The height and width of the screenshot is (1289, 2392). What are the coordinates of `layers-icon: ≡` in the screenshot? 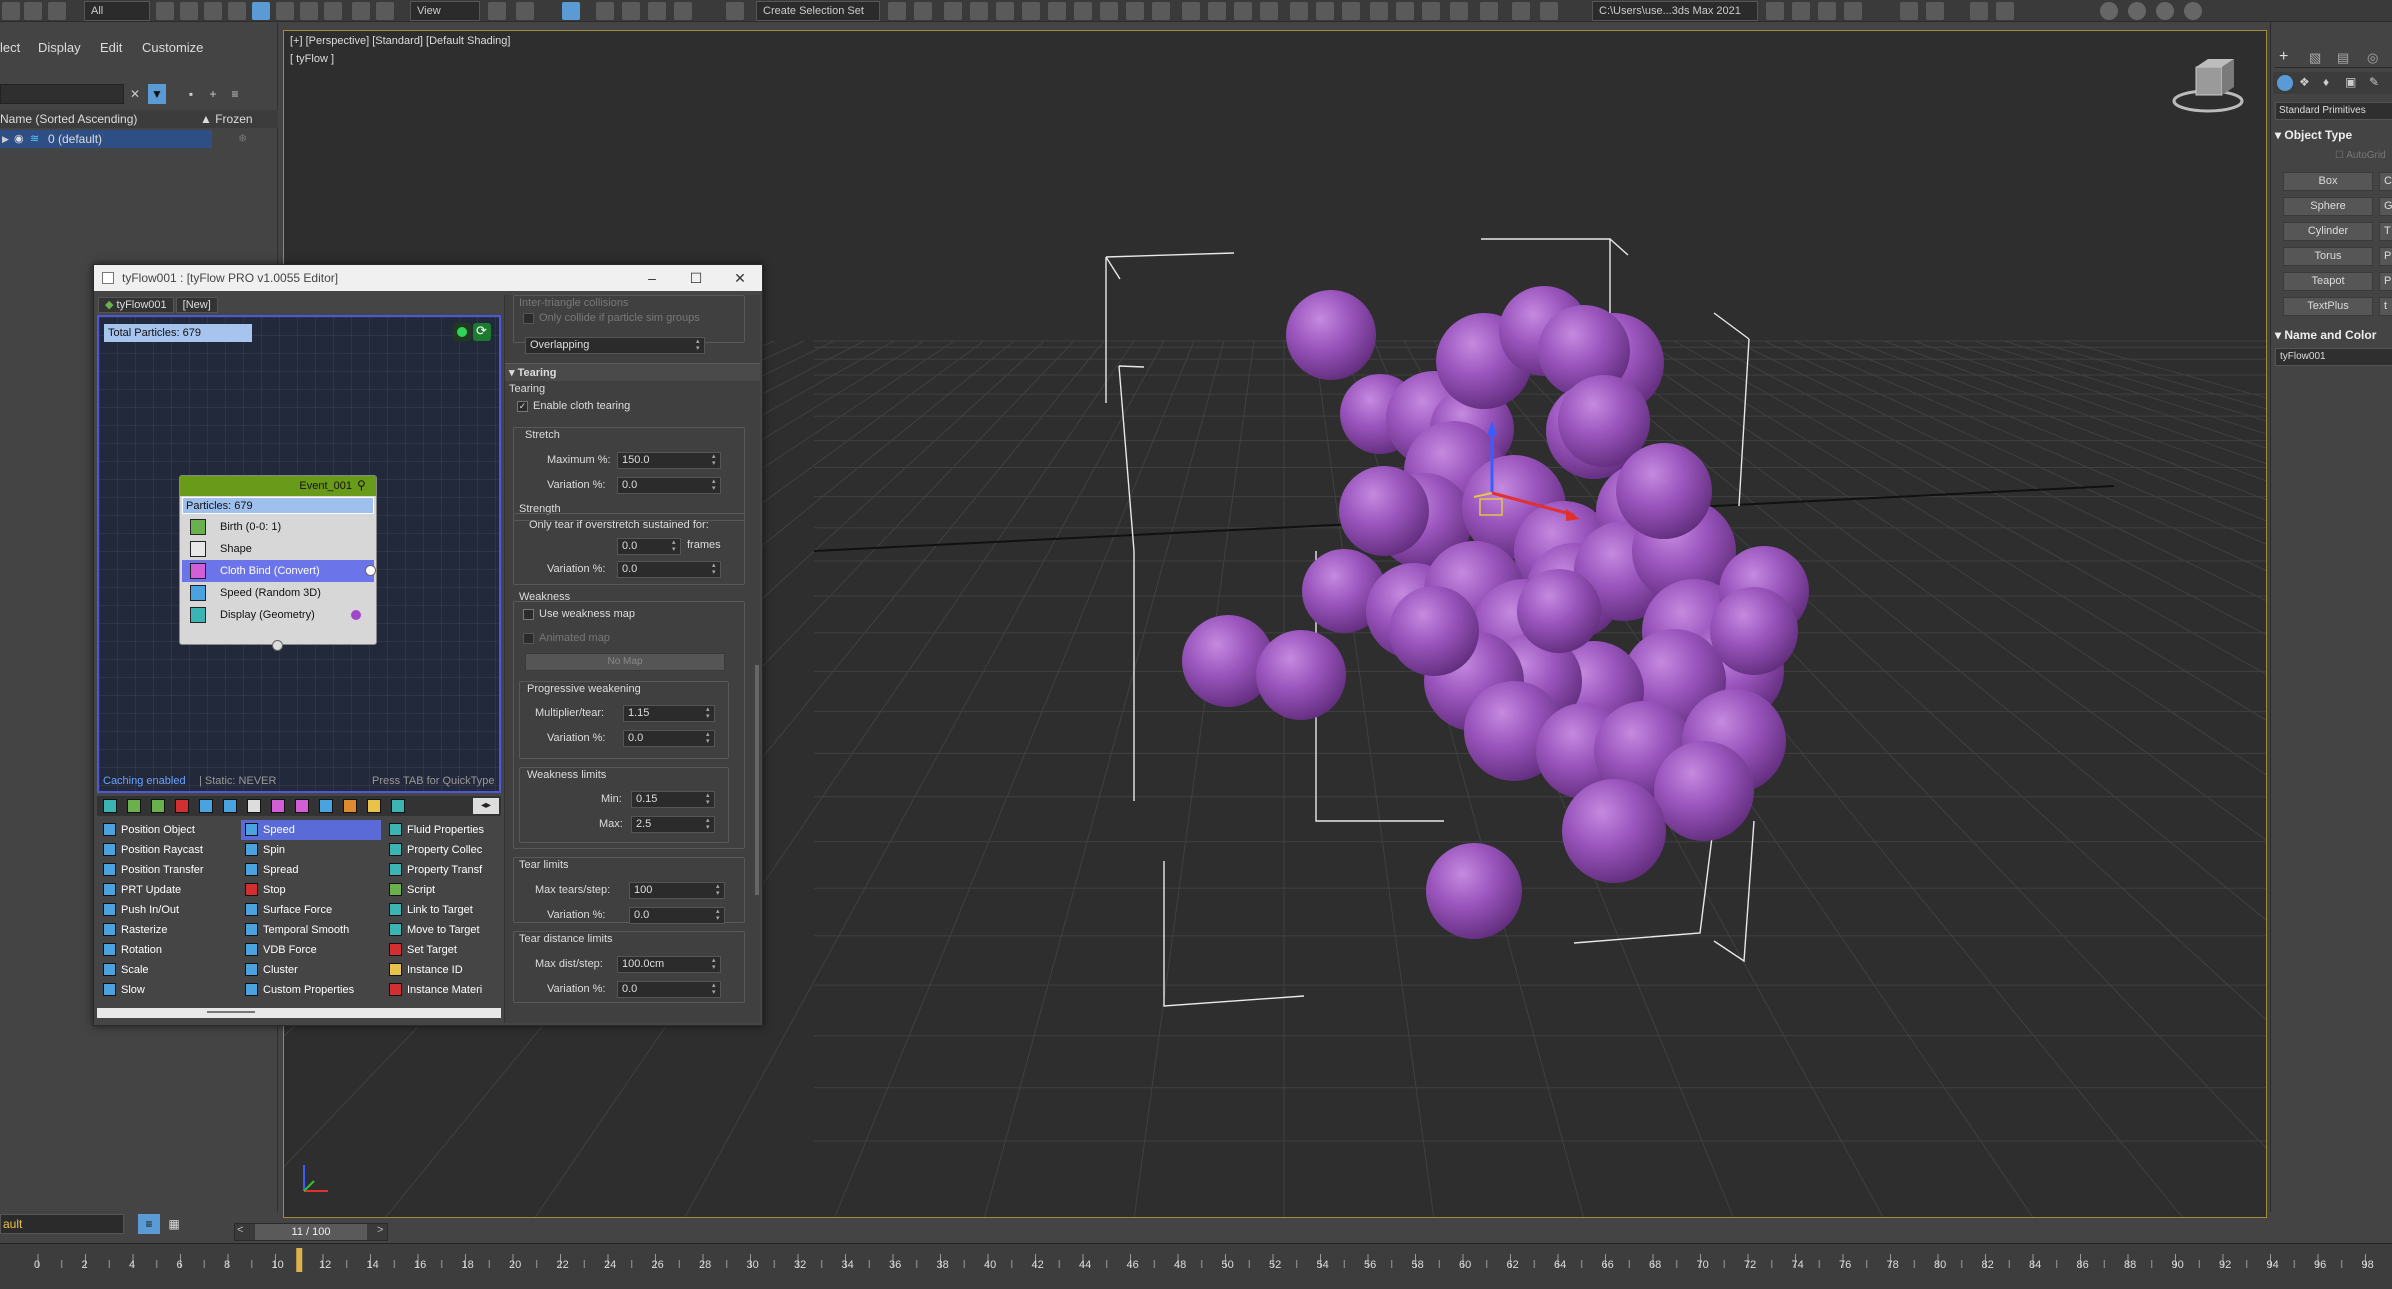 It's located at (235, 94).